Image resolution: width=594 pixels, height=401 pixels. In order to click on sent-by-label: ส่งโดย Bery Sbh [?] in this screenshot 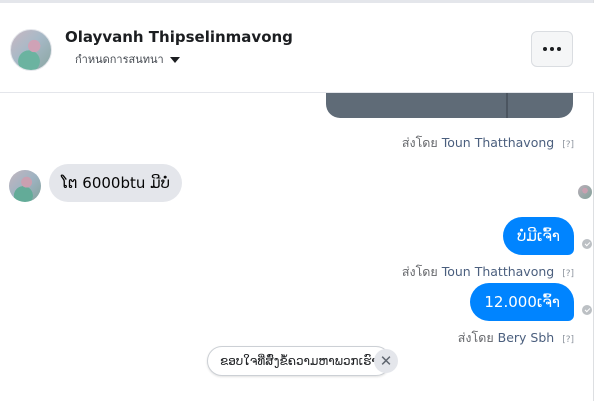, I will do `click(516, 338)`.